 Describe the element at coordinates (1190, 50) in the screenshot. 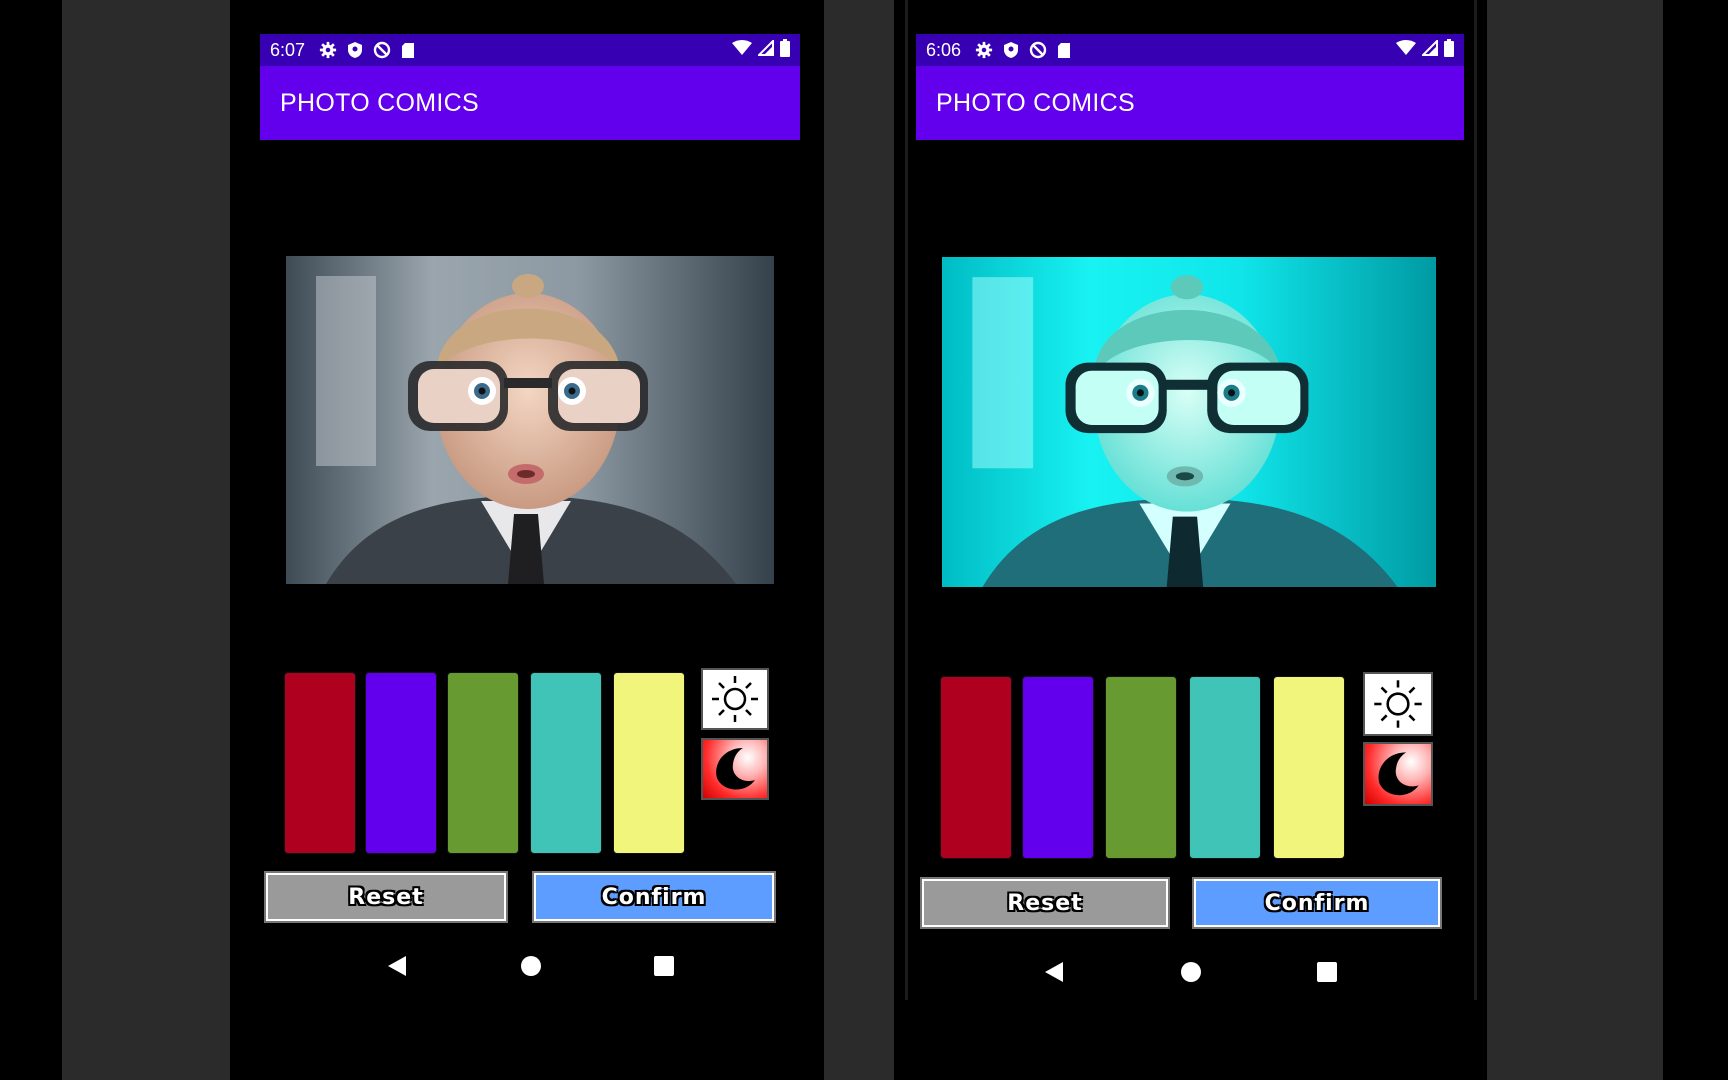

I see `status-bar: 6:06` at that location.